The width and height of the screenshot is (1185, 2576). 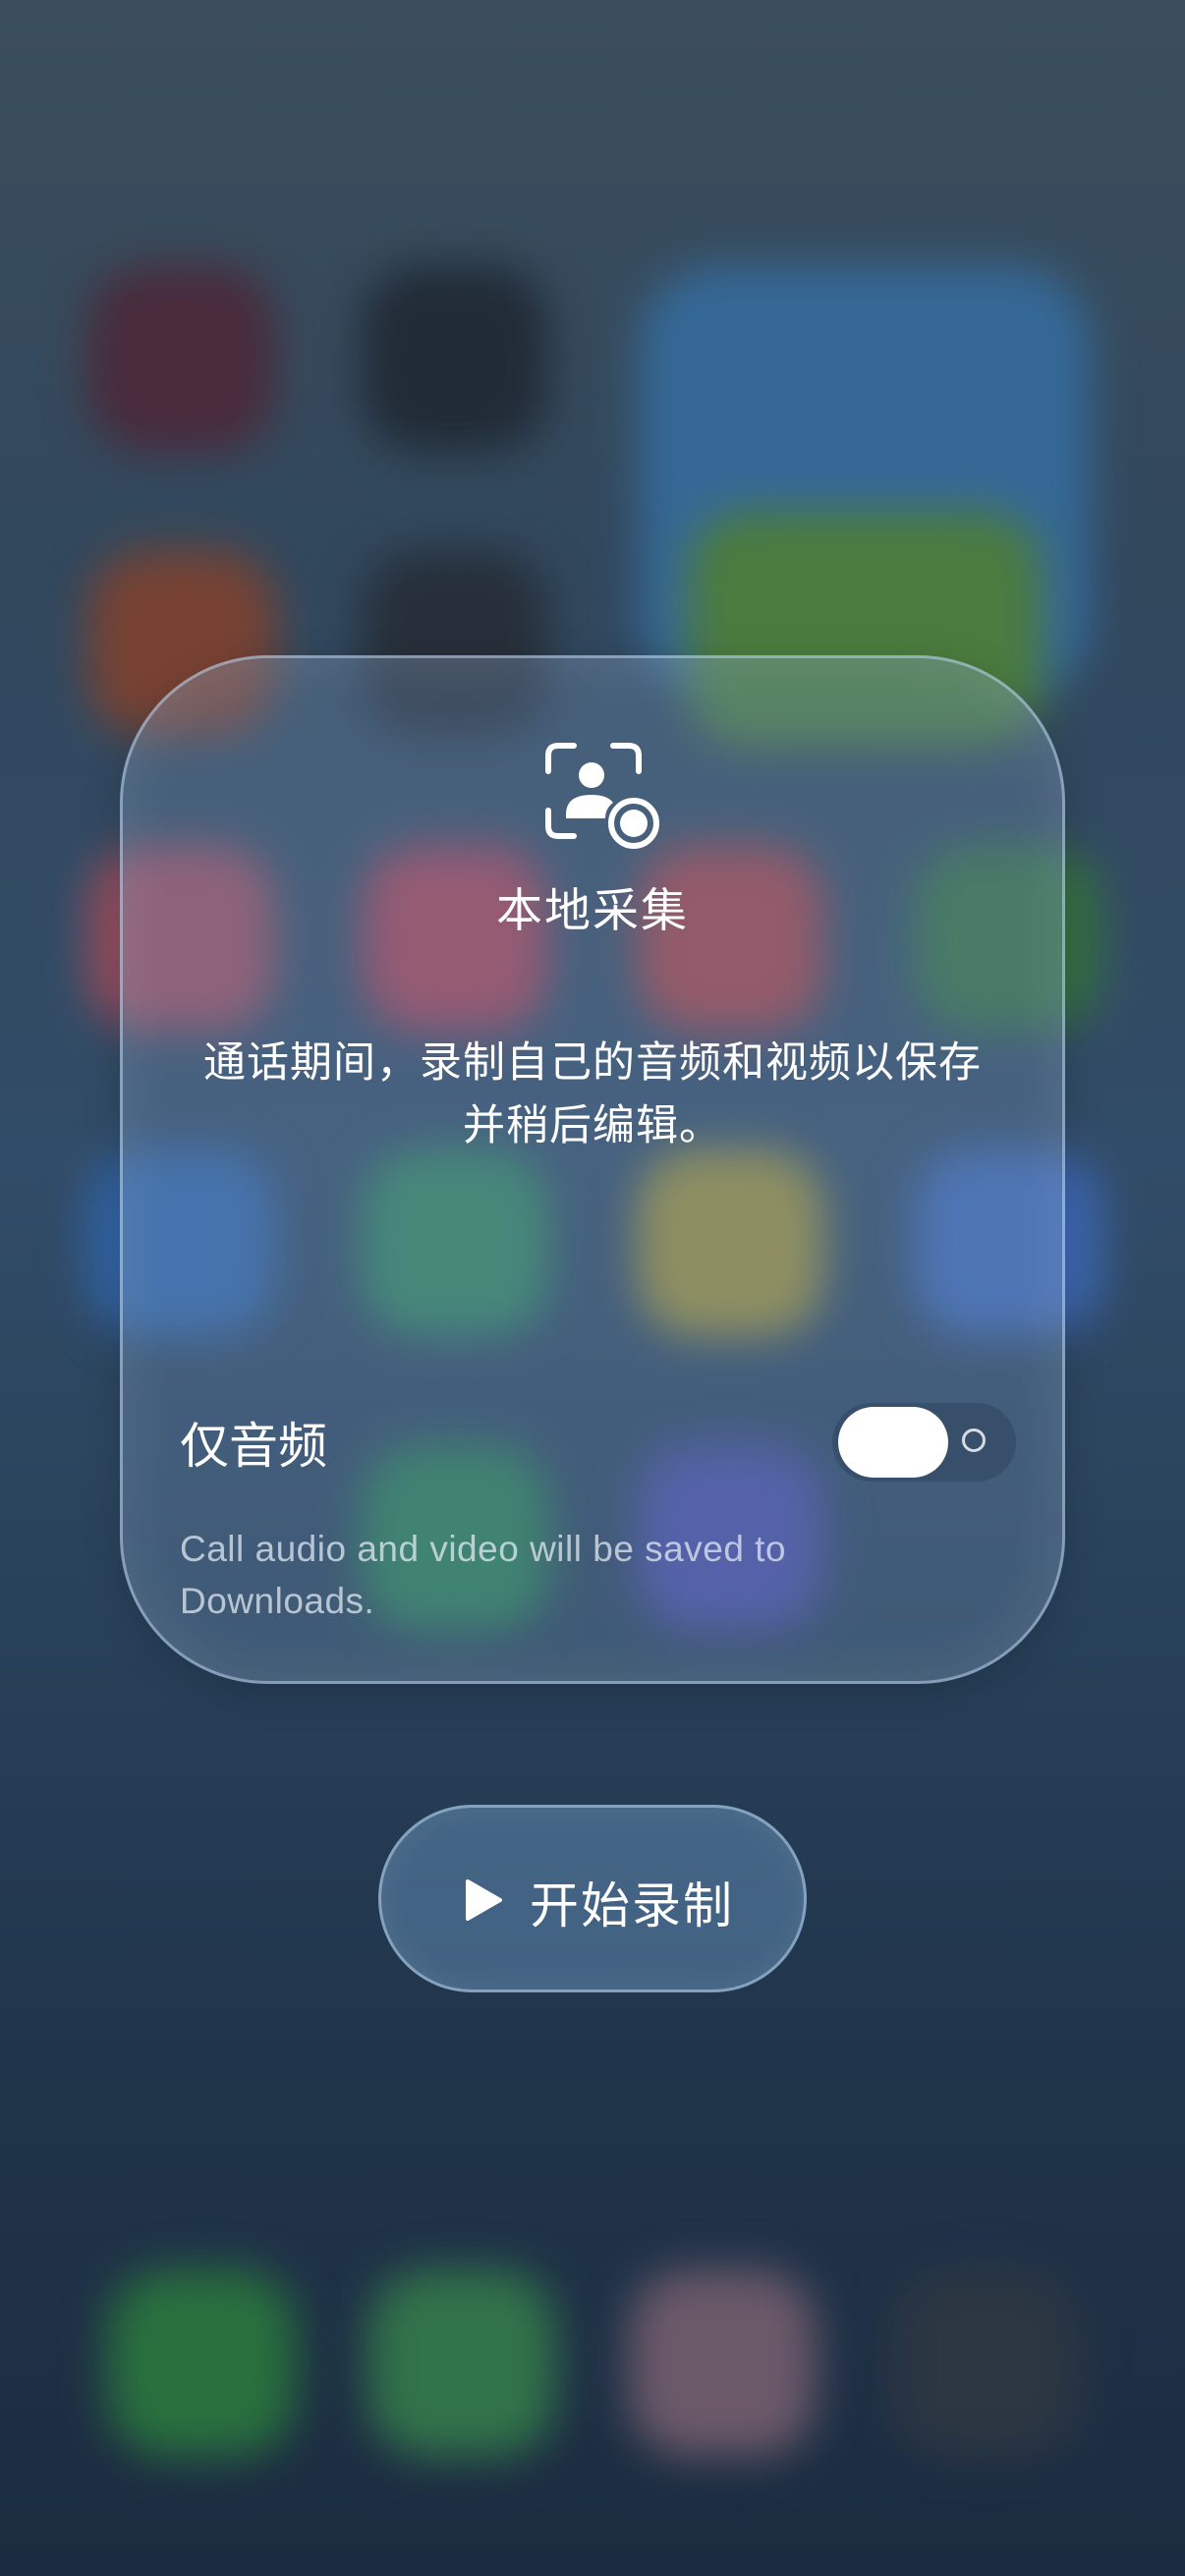 I want to click on audio-only-label: 仅音频, so click(x=254, y=1446).